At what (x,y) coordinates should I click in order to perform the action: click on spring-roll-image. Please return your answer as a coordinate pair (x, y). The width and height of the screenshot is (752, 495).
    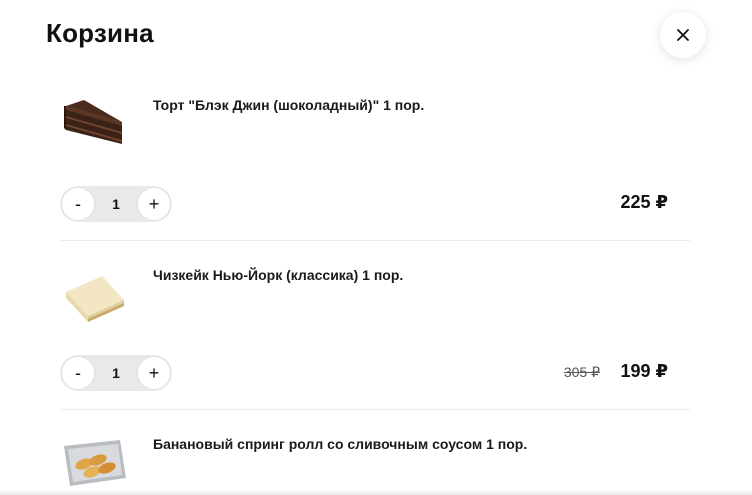
    Looking at the image, I should click on (95, 463).